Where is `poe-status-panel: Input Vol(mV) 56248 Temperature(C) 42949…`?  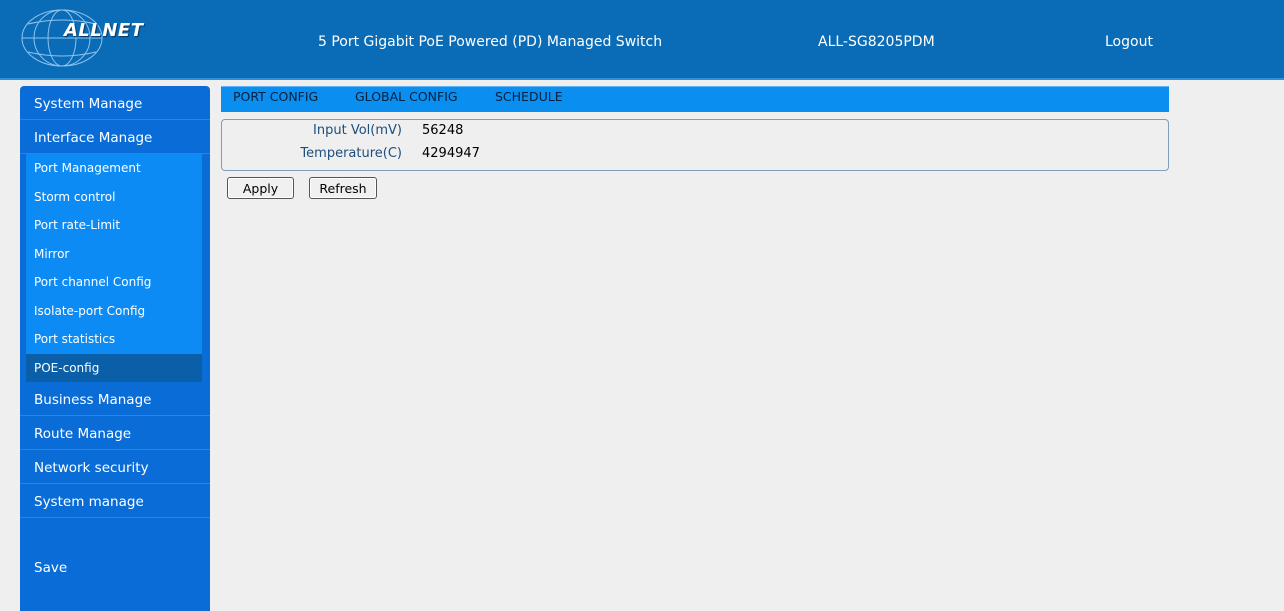 poe-status-panel: Input Vol(mV) 56248 Temperature(C) 42949… is located at coordinates (695, 145).